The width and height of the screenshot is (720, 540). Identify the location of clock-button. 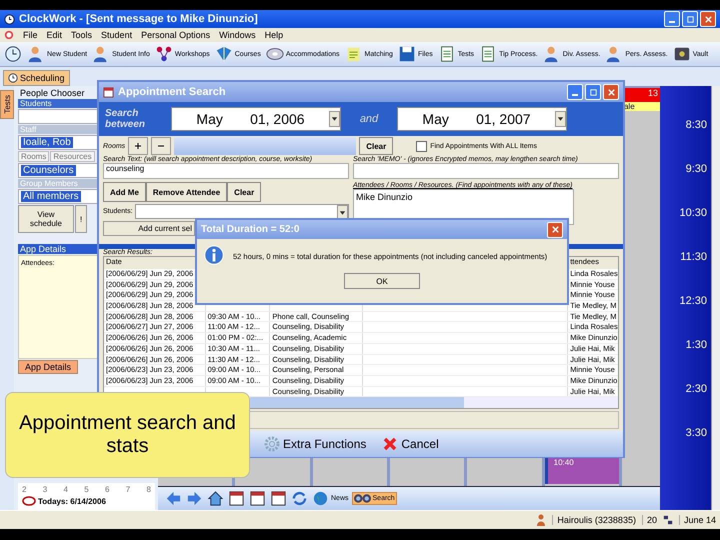
(13, 54).